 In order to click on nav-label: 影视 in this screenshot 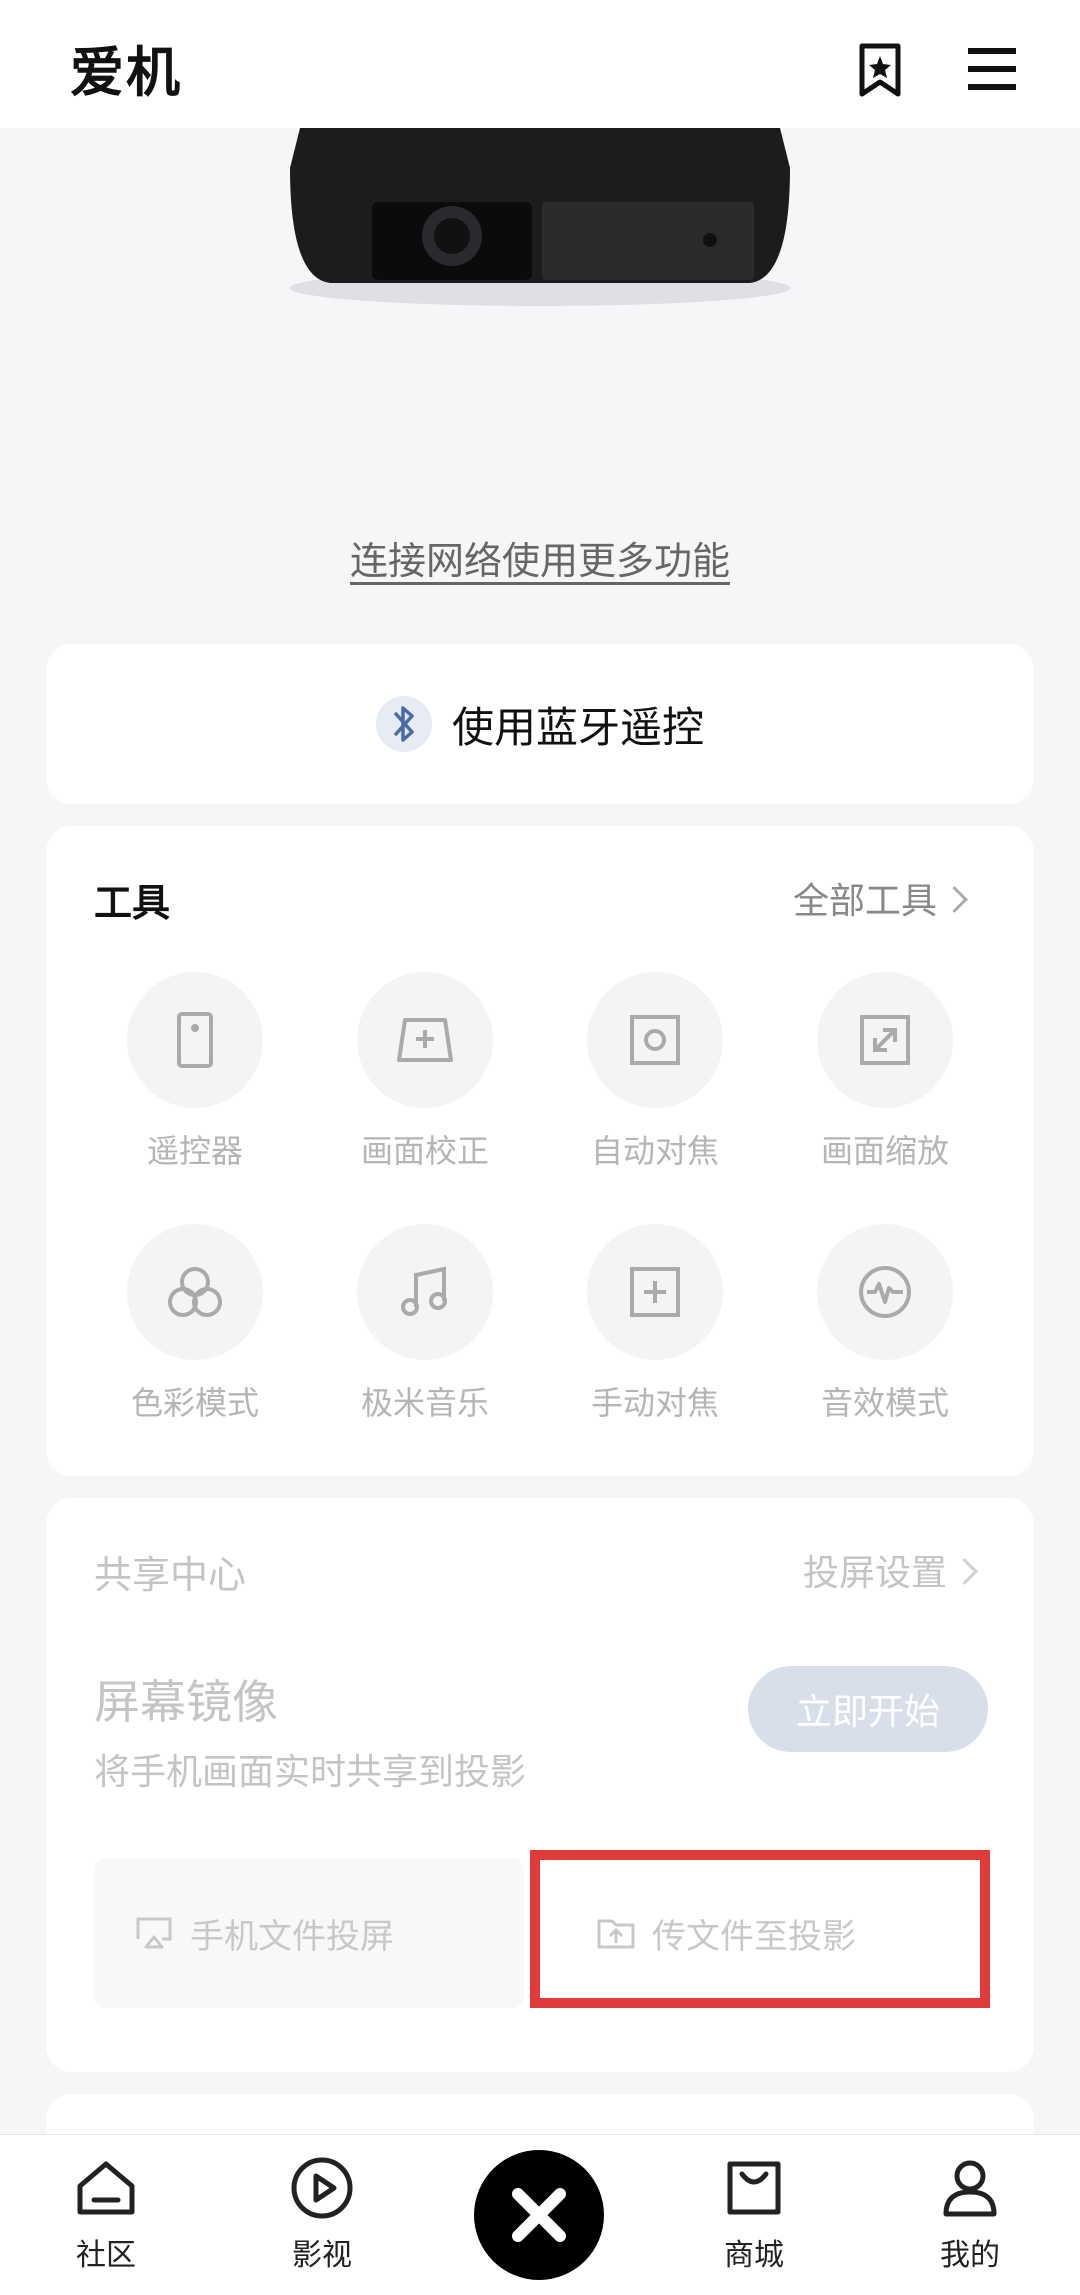, I will do `click(322, 2255)`.